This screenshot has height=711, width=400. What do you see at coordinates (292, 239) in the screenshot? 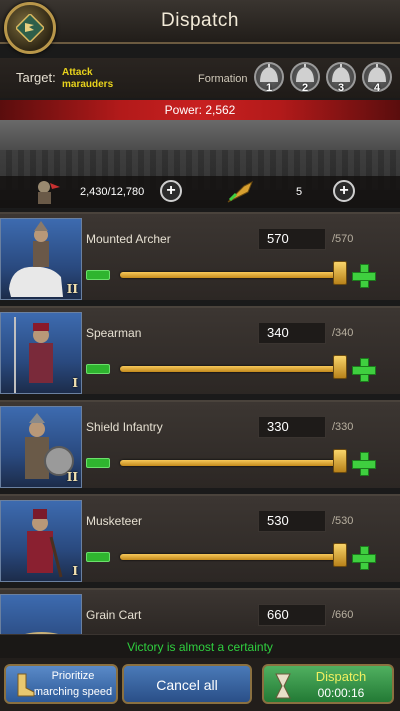
I see `unit-count-input: 570` at bounding box center [292, 239].